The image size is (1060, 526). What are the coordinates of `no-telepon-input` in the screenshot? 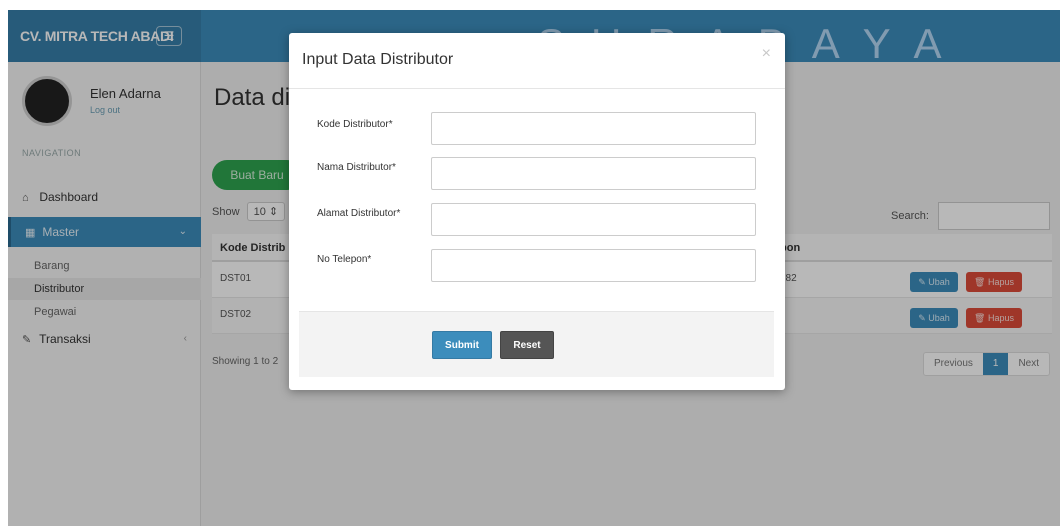 It's located at (593, 265).